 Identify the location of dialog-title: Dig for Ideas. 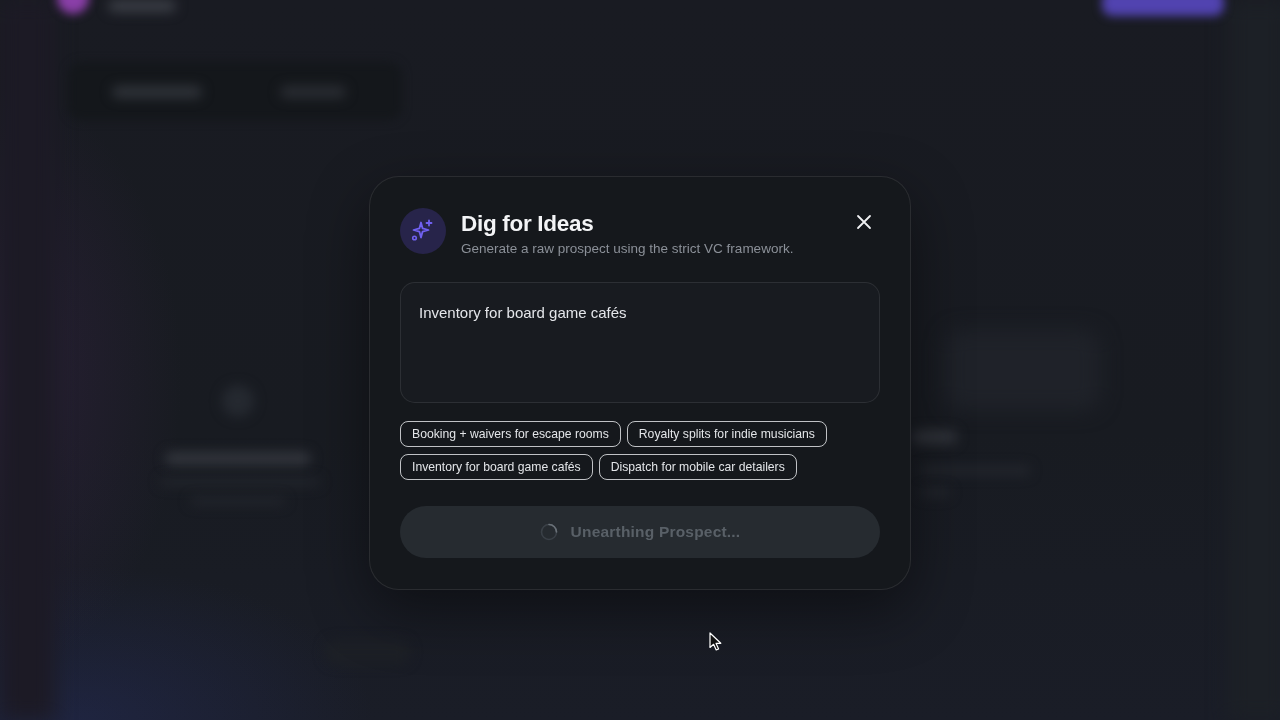
(528, 223).